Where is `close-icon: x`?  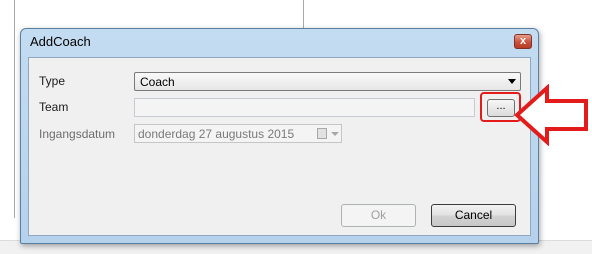
close-icon: x is located at coordinates (523, 41).